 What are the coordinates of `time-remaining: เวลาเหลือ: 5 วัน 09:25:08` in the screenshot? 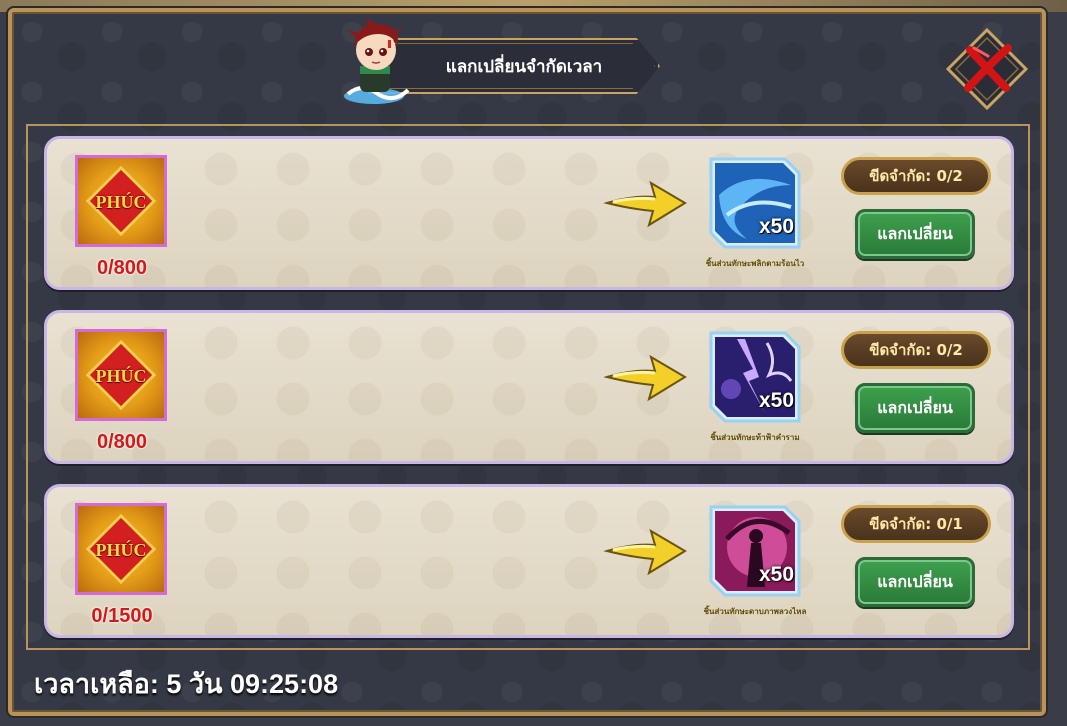 It's located at (186, 684).